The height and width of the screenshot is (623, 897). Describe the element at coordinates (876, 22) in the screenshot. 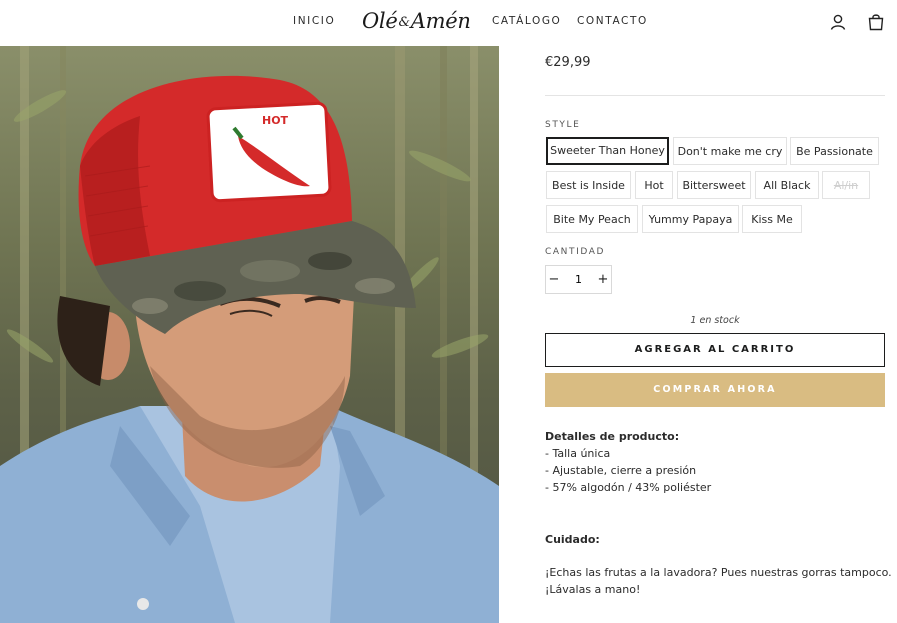

I see `cart-icon` at that location.